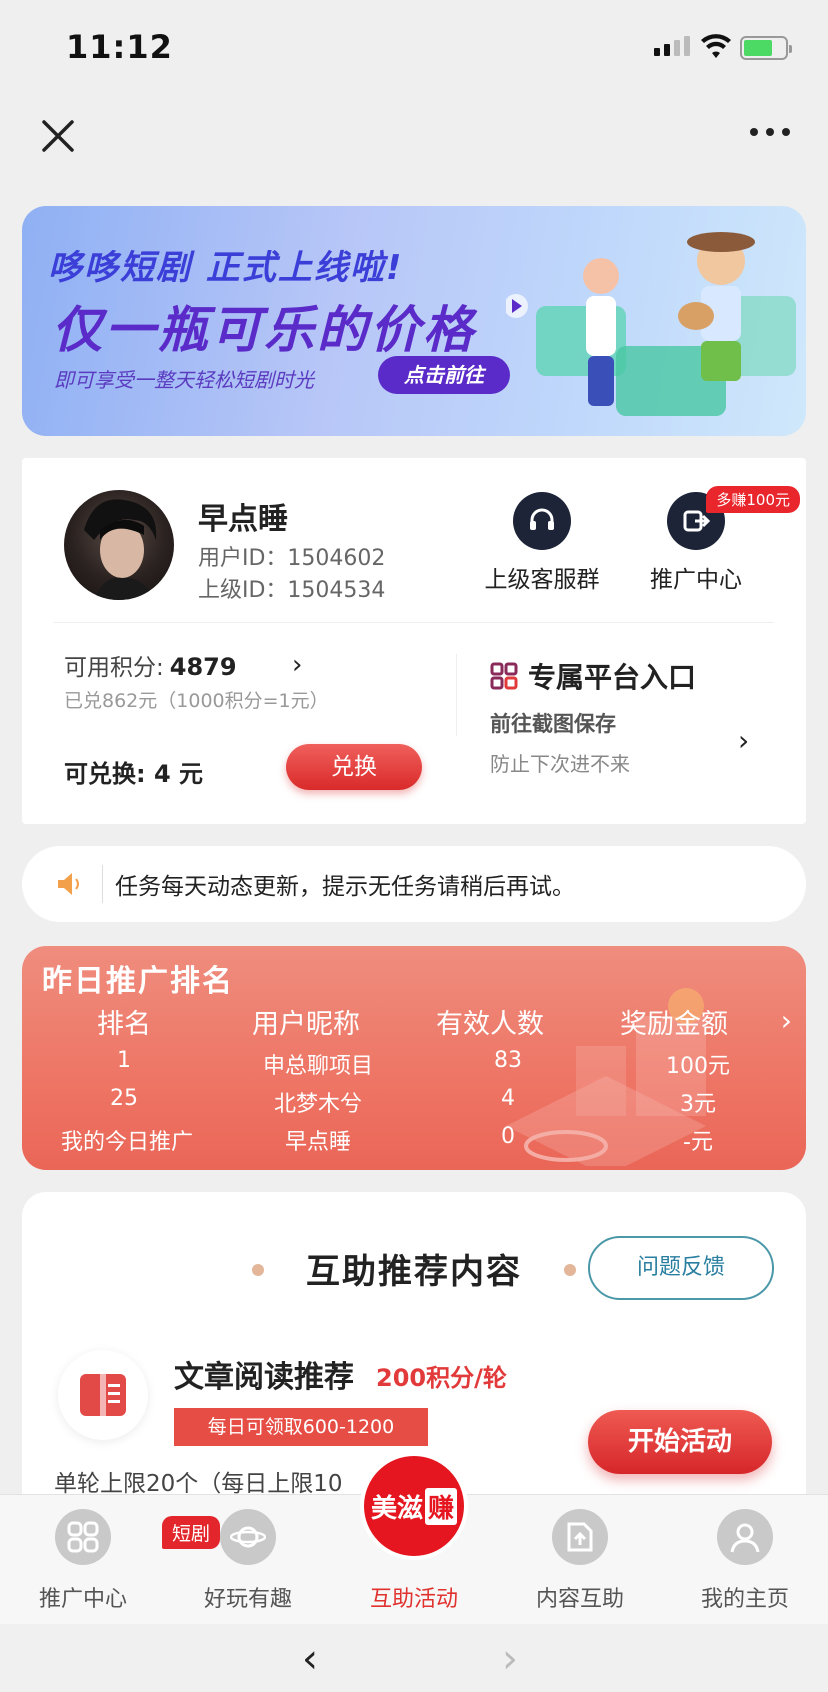  Describe the element at coordinates (292, 558) in the screenshot. I see `user-id: 用户ID：1504602` at that location.